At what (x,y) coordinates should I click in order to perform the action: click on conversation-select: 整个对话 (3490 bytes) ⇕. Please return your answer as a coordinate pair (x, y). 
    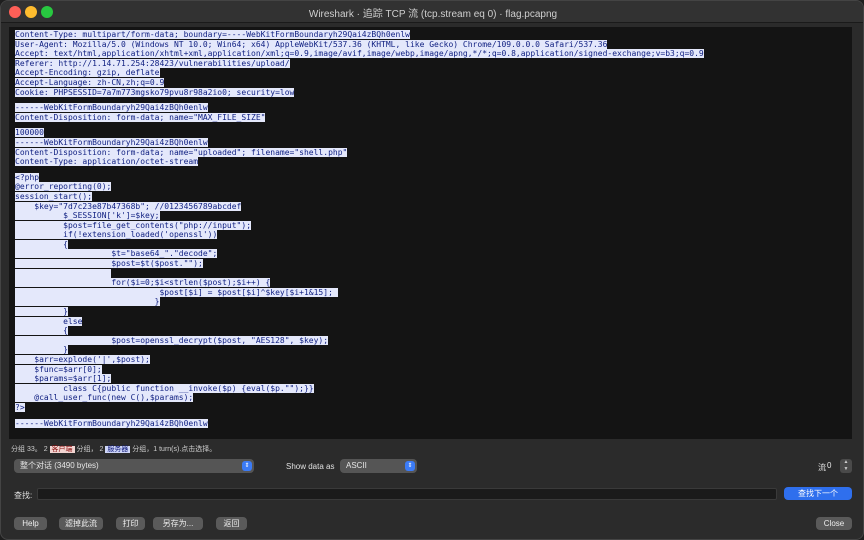
    Looking at the image, I should click on (134, 466).